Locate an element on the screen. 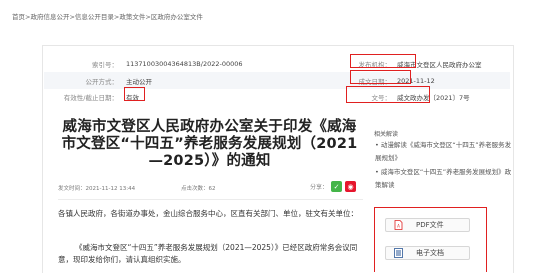 The height and width of the screenshot is (273, 552). weibo-share-icon: ◉ is located at coordinates (351, 186).